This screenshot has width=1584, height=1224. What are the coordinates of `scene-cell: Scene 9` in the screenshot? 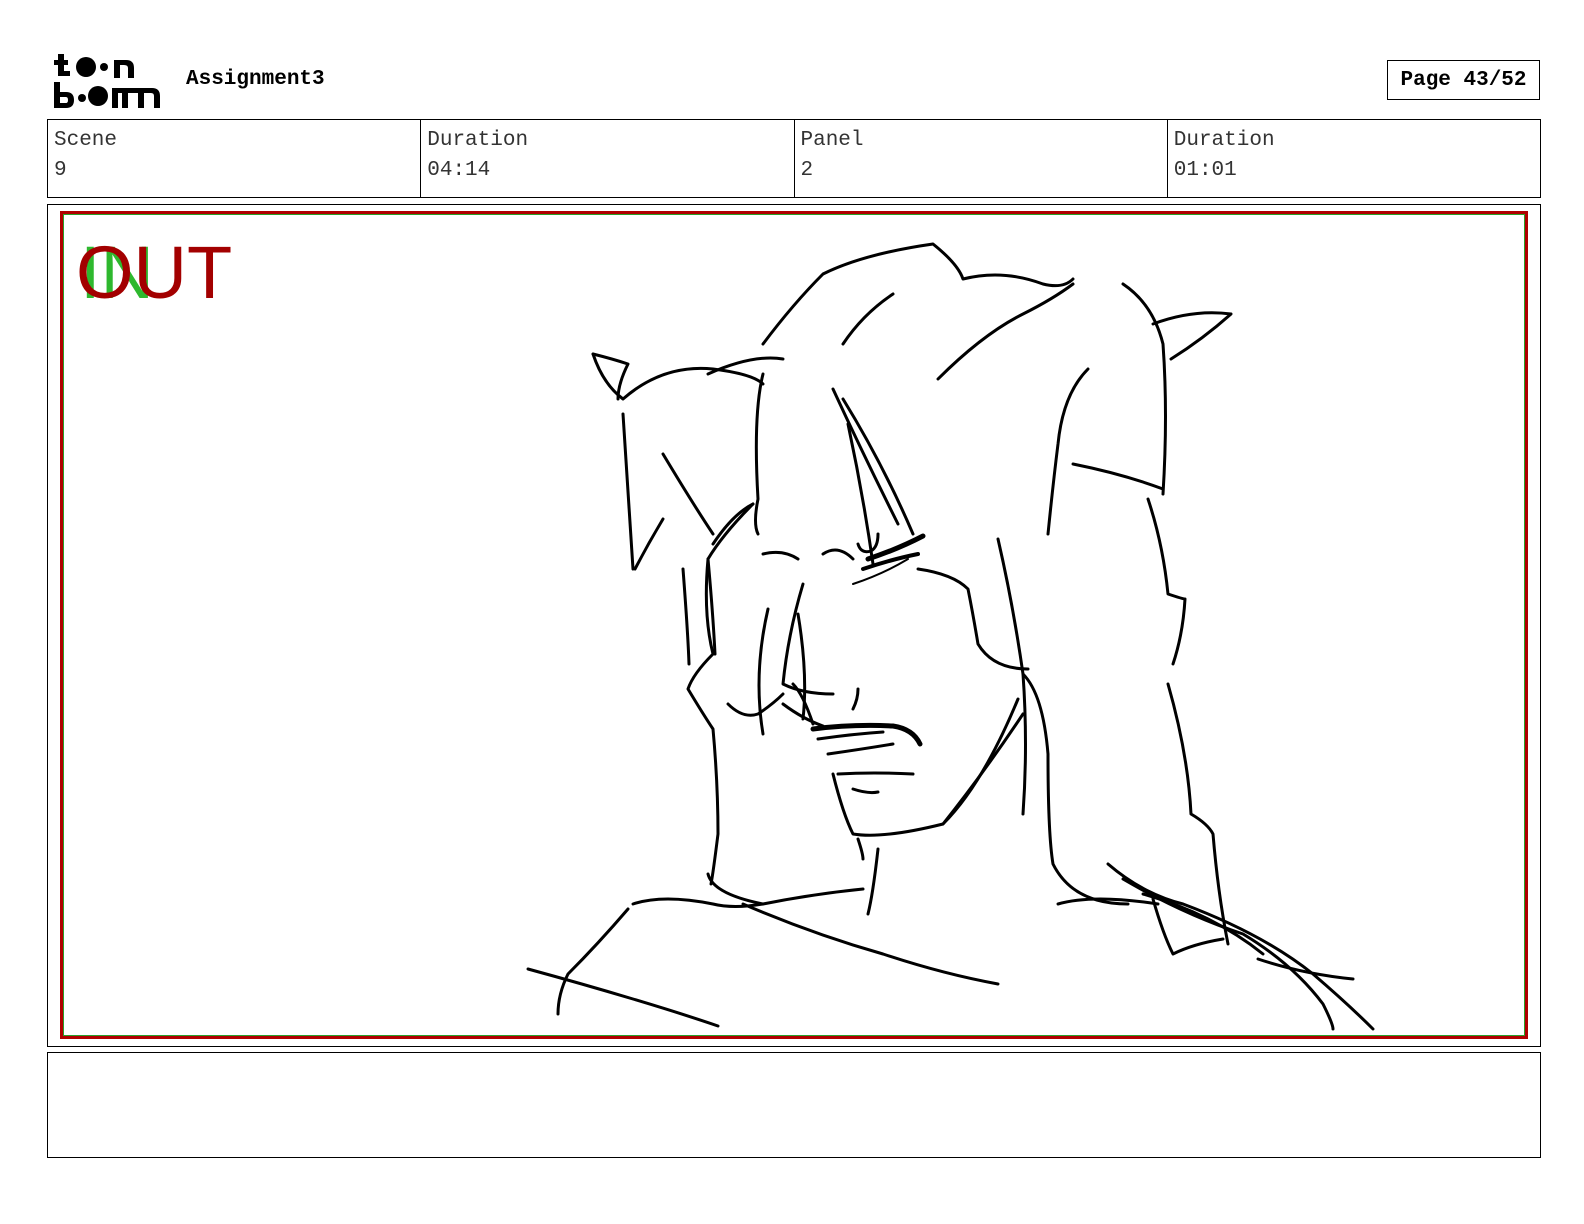 It's located at (235, 158).